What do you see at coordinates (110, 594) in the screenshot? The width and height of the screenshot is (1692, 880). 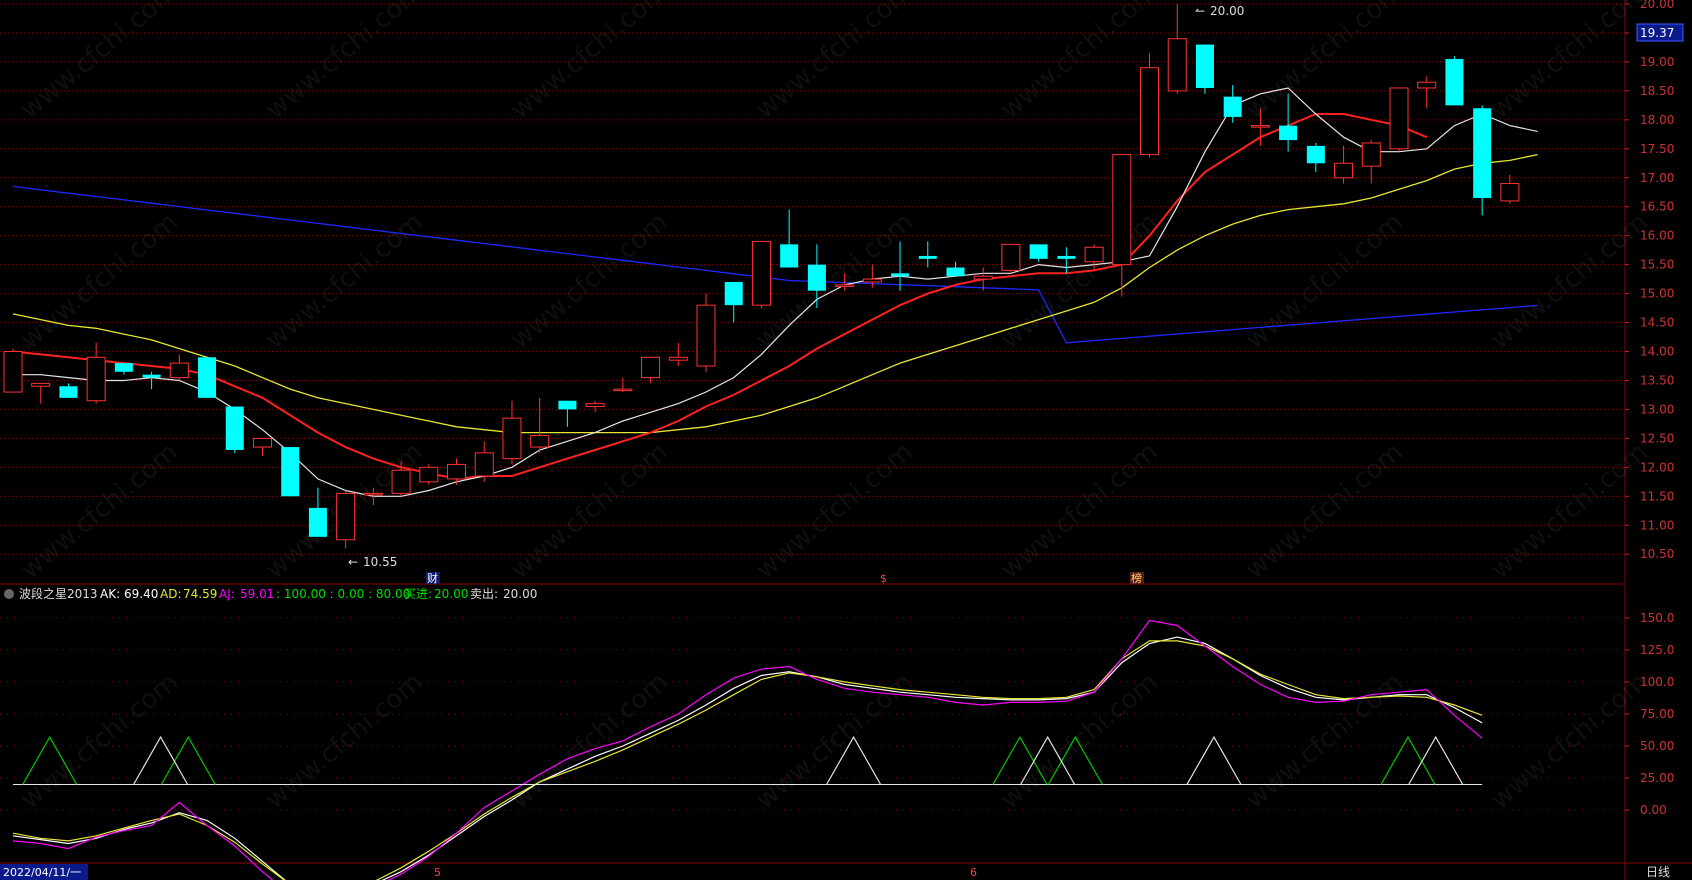 I see `ak-label: AK:` at bounding box center [110, 594].